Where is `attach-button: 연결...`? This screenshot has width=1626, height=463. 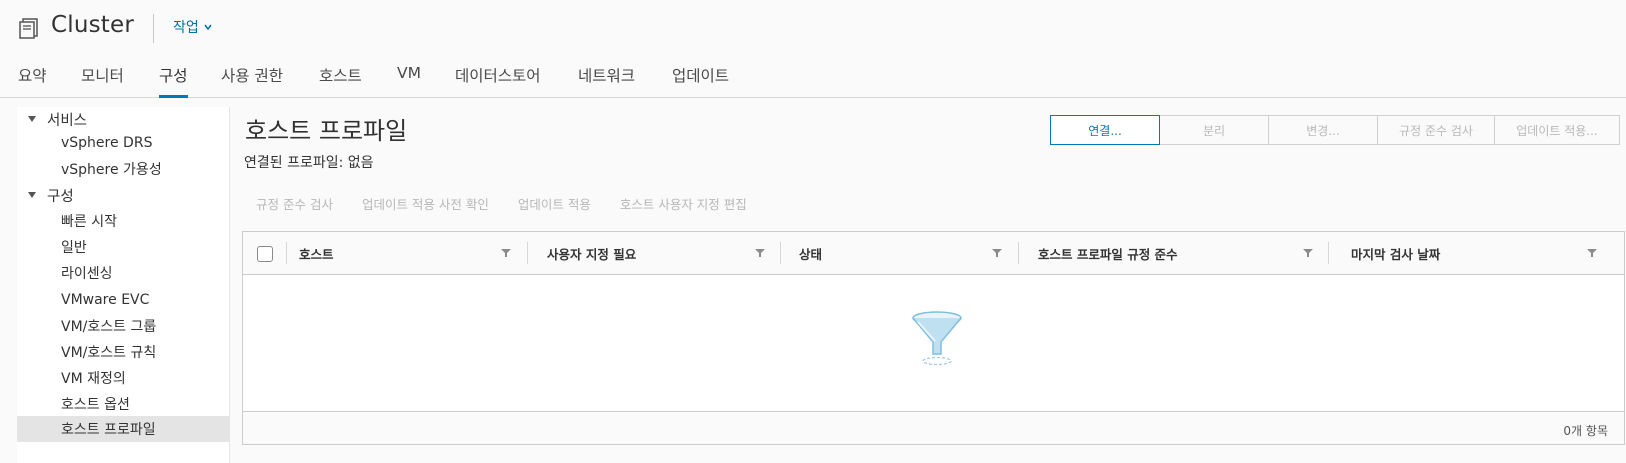 attach-button: 연결... is located at coordinates (1105, 130).